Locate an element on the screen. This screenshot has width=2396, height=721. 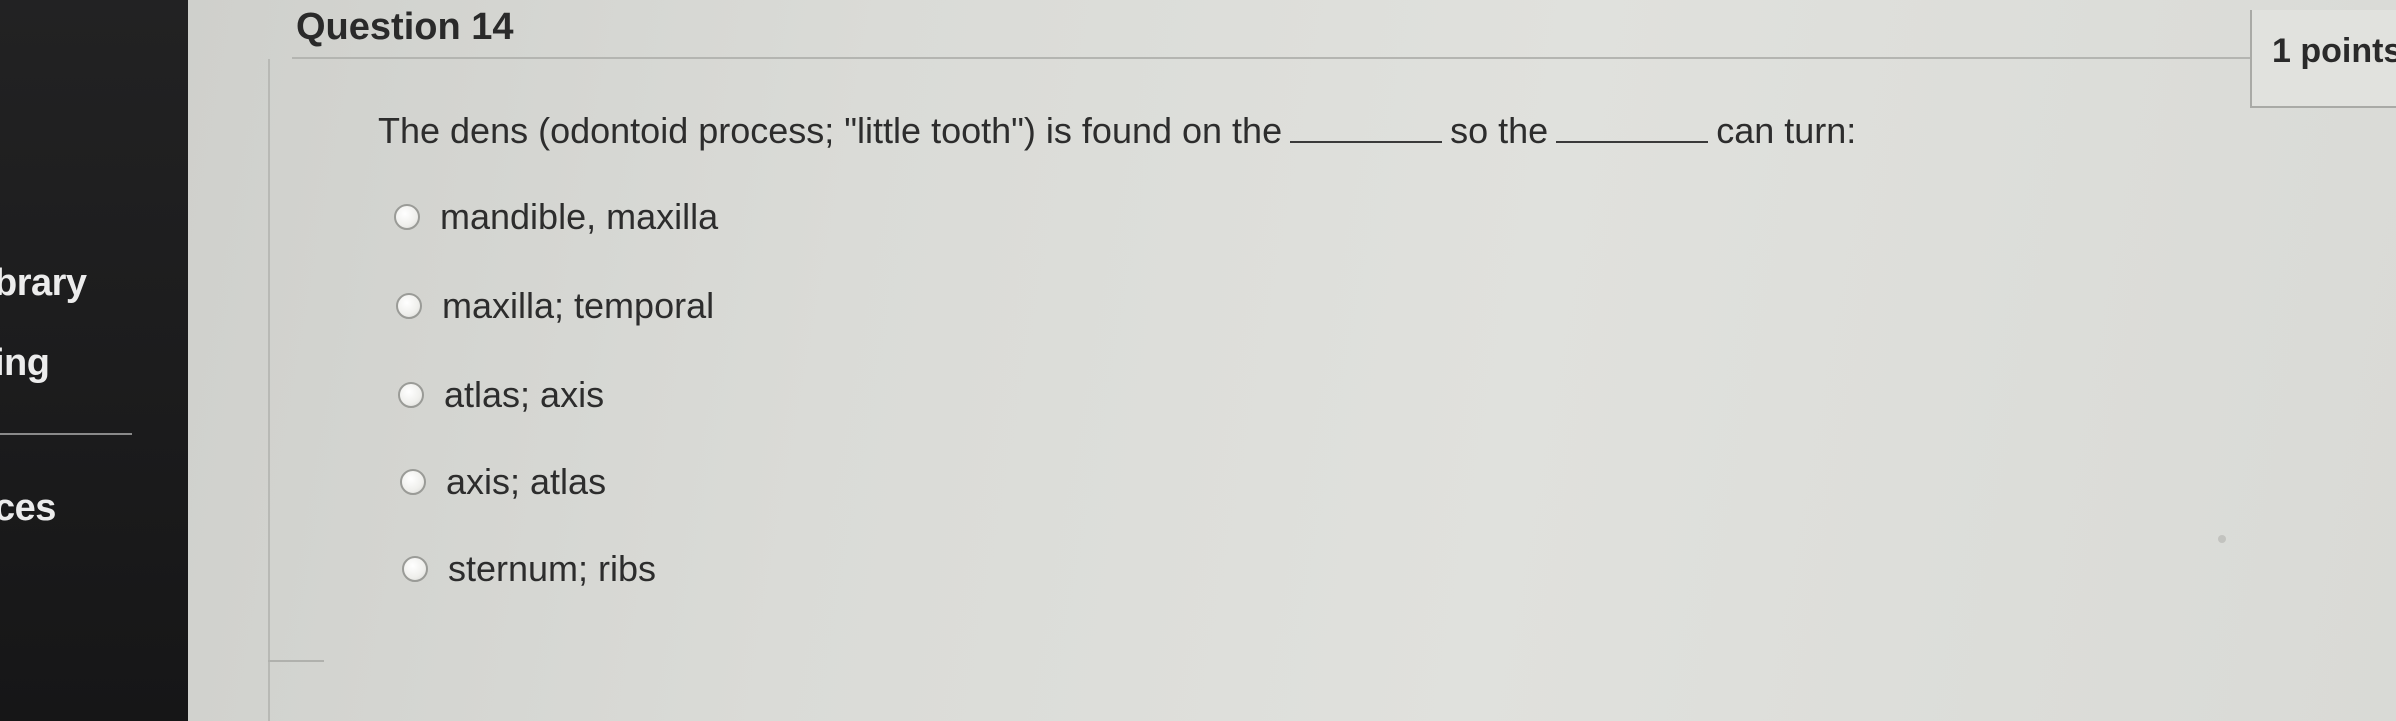
answer-option-5: sternum; ribs is located at coordinates (529, 569).